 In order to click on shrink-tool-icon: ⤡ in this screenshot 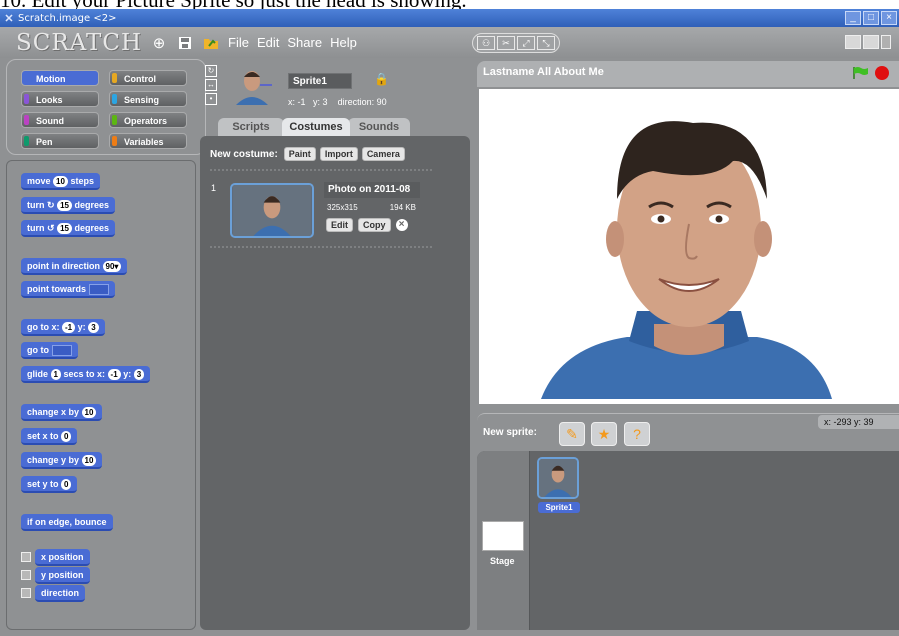, I will do `click(546, 43)`.